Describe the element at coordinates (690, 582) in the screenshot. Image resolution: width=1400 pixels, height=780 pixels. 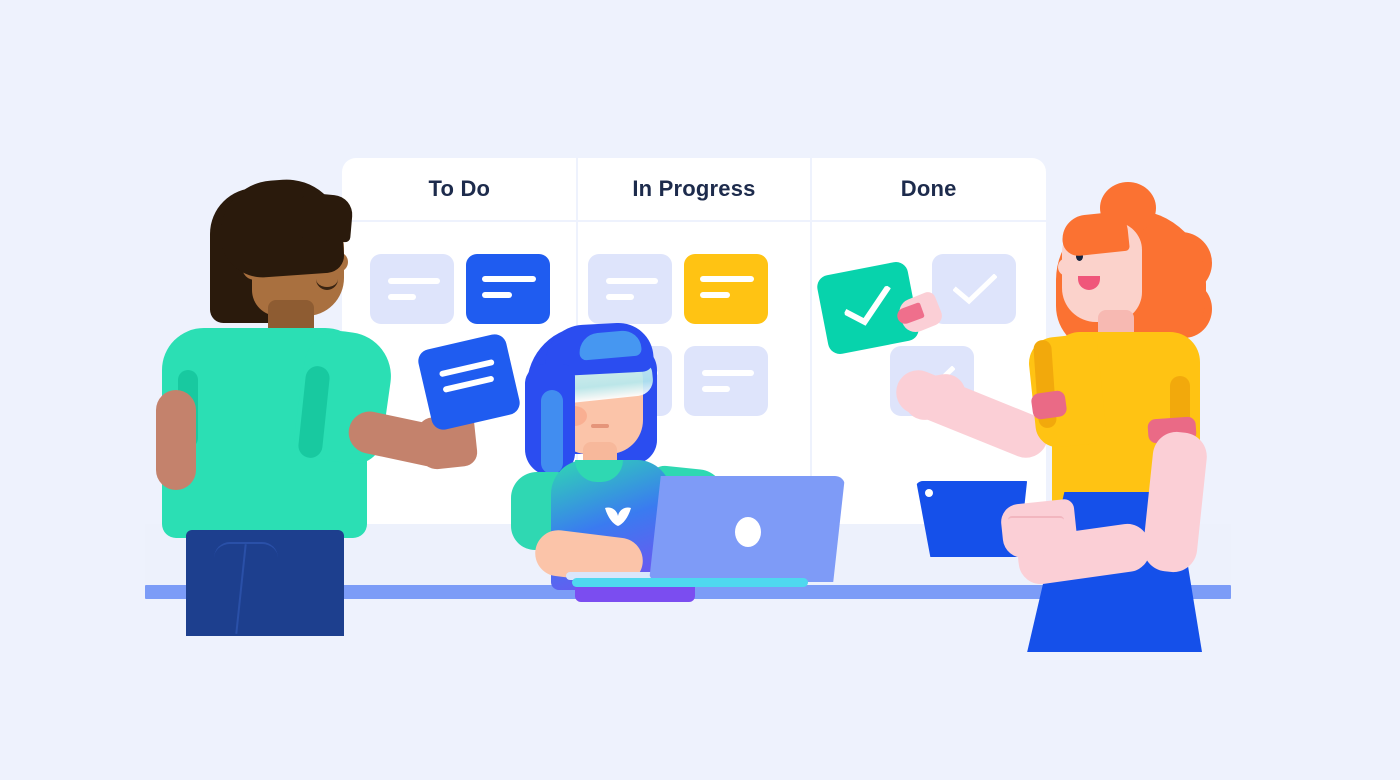
I see `laptop-front-edge` at that location.